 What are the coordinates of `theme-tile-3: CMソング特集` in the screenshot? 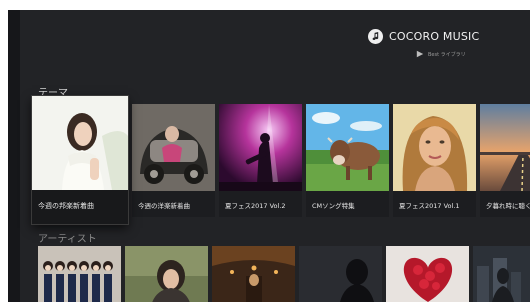 It's located at (347, 160).